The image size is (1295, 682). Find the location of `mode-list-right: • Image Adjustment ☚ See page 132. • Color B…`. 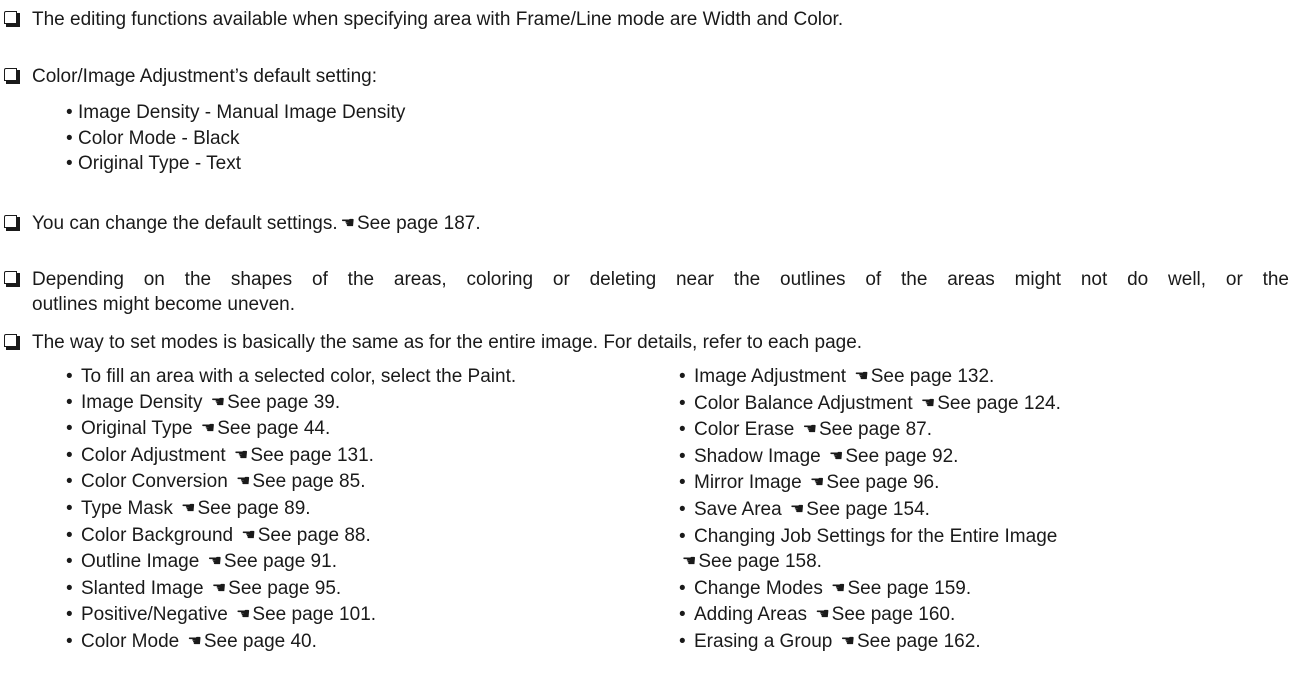

mode-list-right: • Image Adjustment ☚ See page 132. • Color B… is located at coordinates (870, 510).